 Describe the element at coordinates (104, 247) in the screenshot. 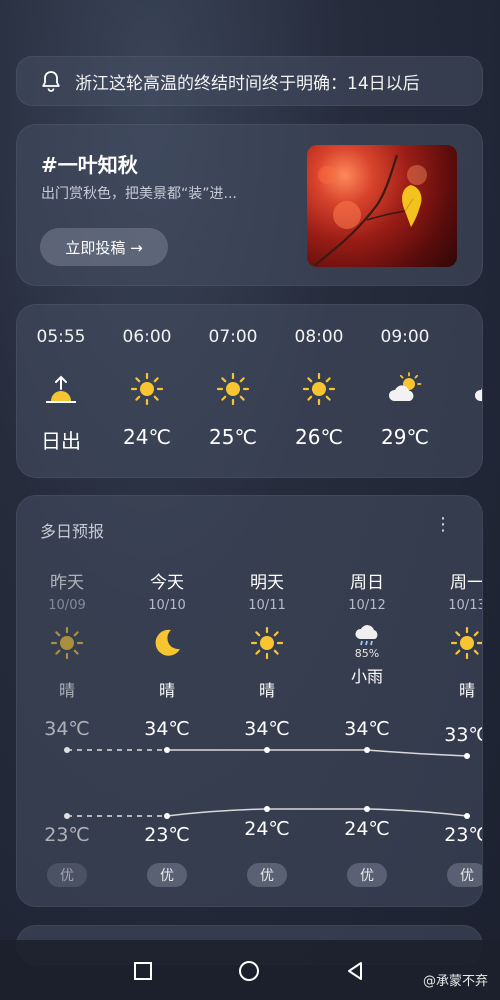

I see `submit-button: 立即投稿 →` at that location.